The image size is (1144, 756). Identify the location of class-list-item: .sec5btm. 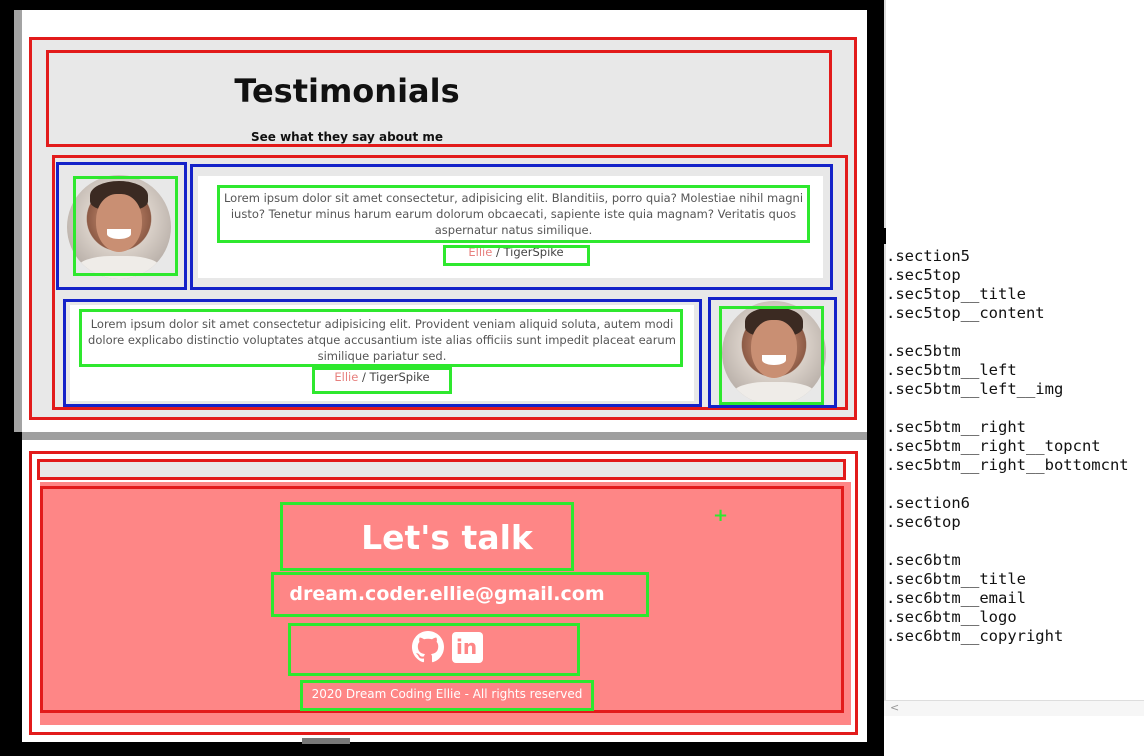
(923, 351).